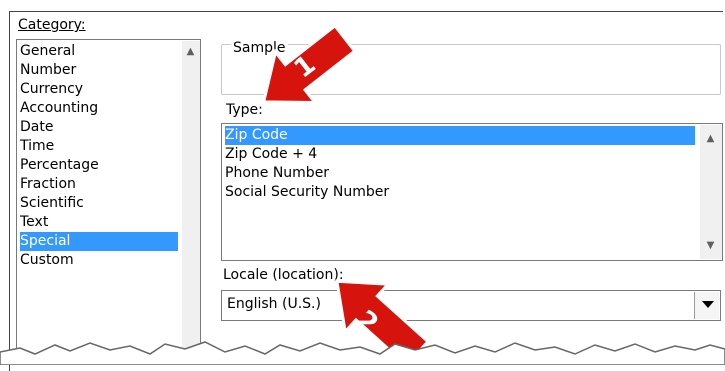 This screenshot has width=725, height=371. What do you see at coordinates (274, 304) in the screenshot?
I see `locale-value: English (U.S.)` at bounding box center [274, 304].